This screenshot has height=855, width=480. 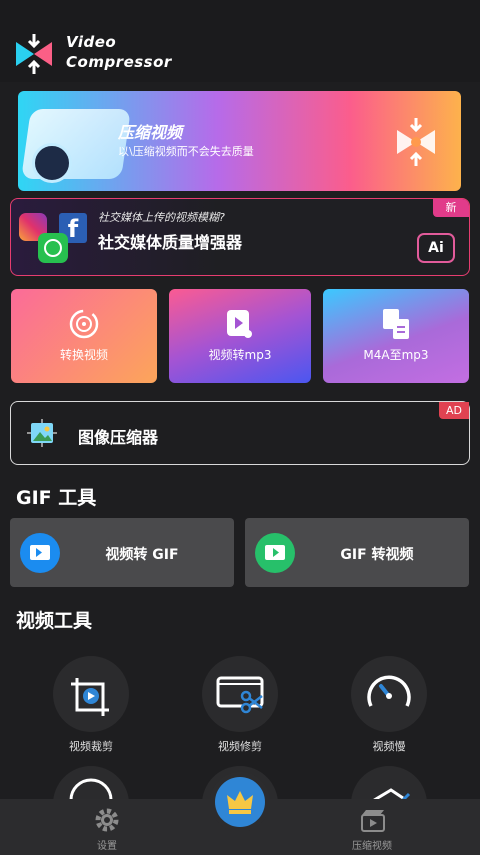 I want to click on film-reel-icon, so click(x=84, y=324).